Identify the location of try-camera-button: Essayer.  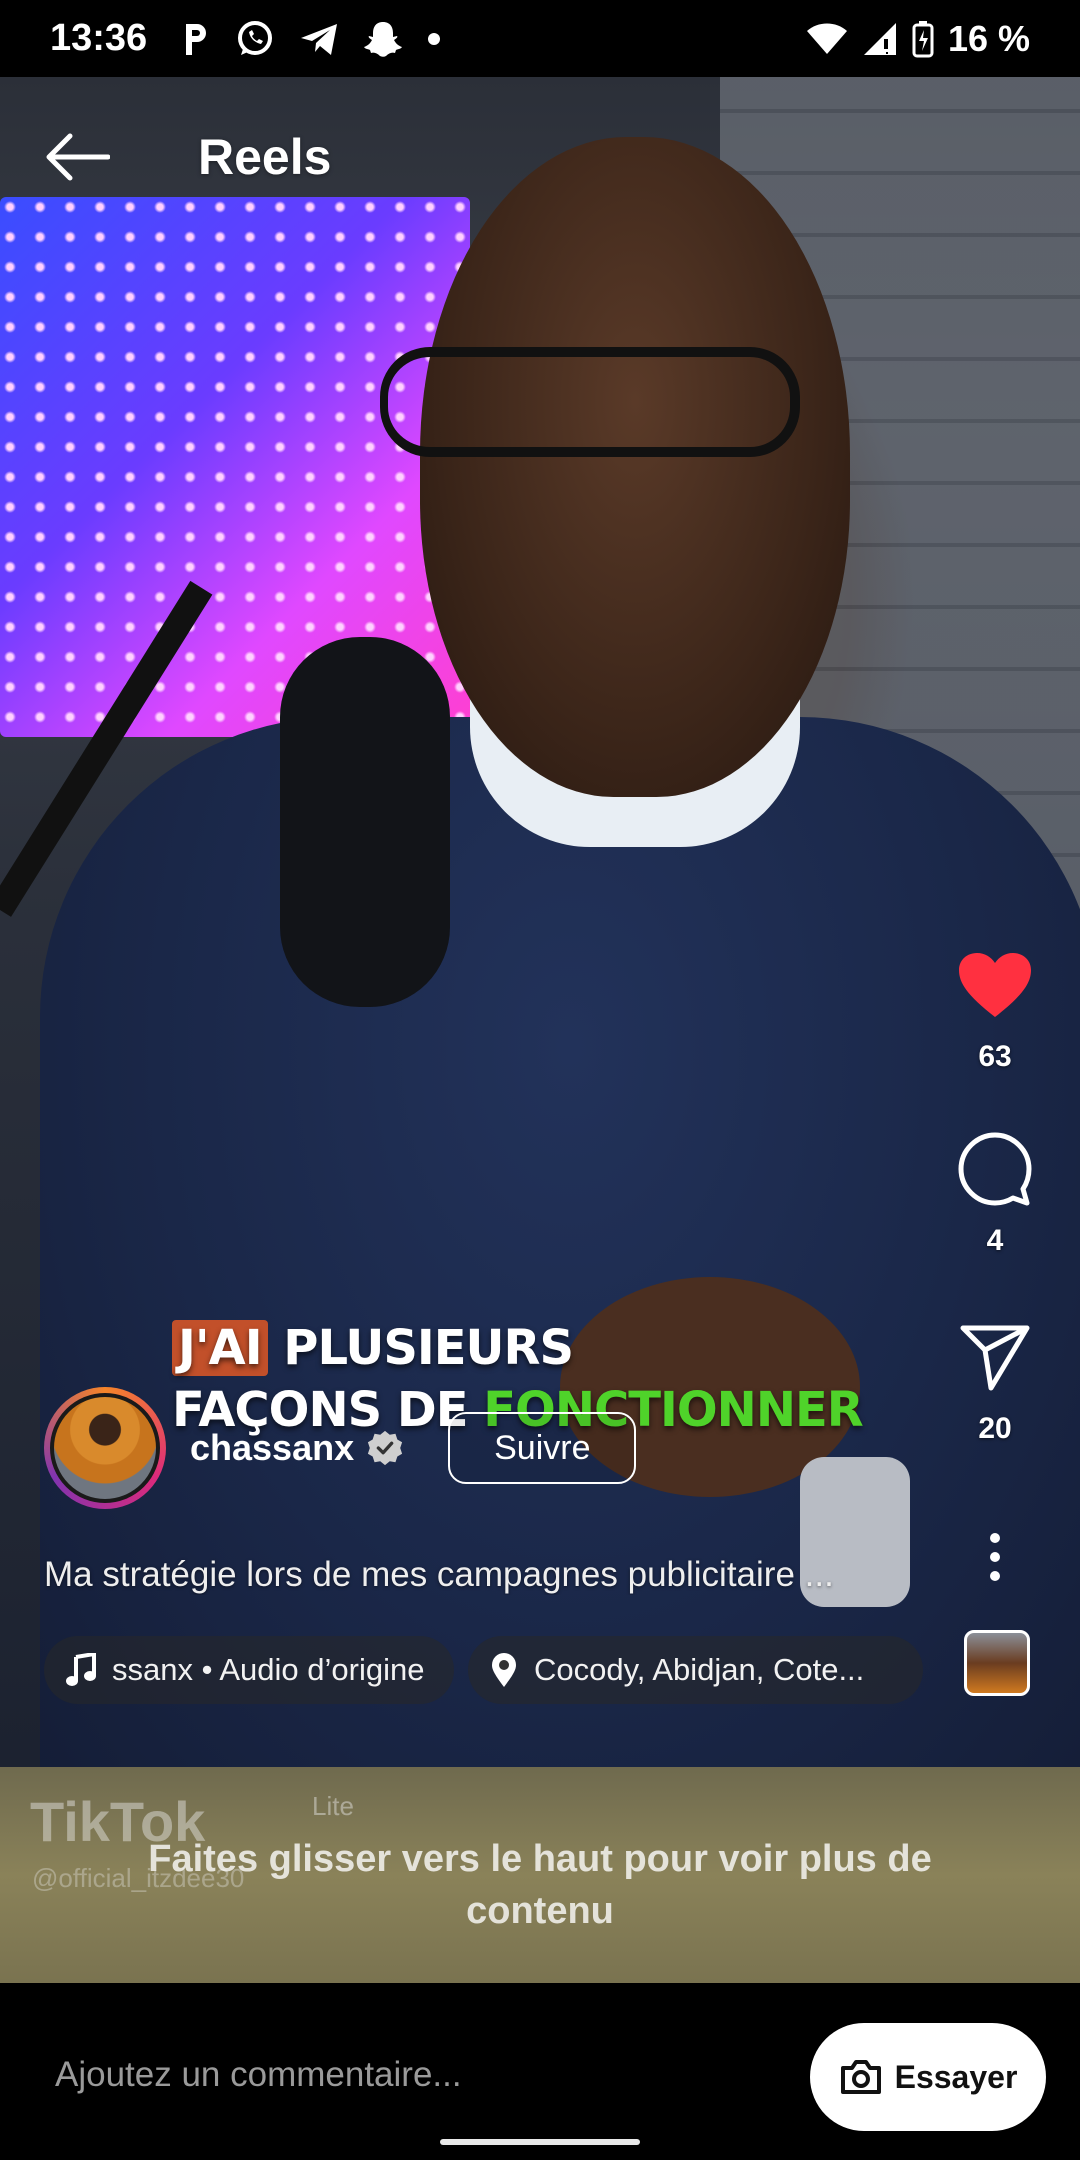
(928, 2077).